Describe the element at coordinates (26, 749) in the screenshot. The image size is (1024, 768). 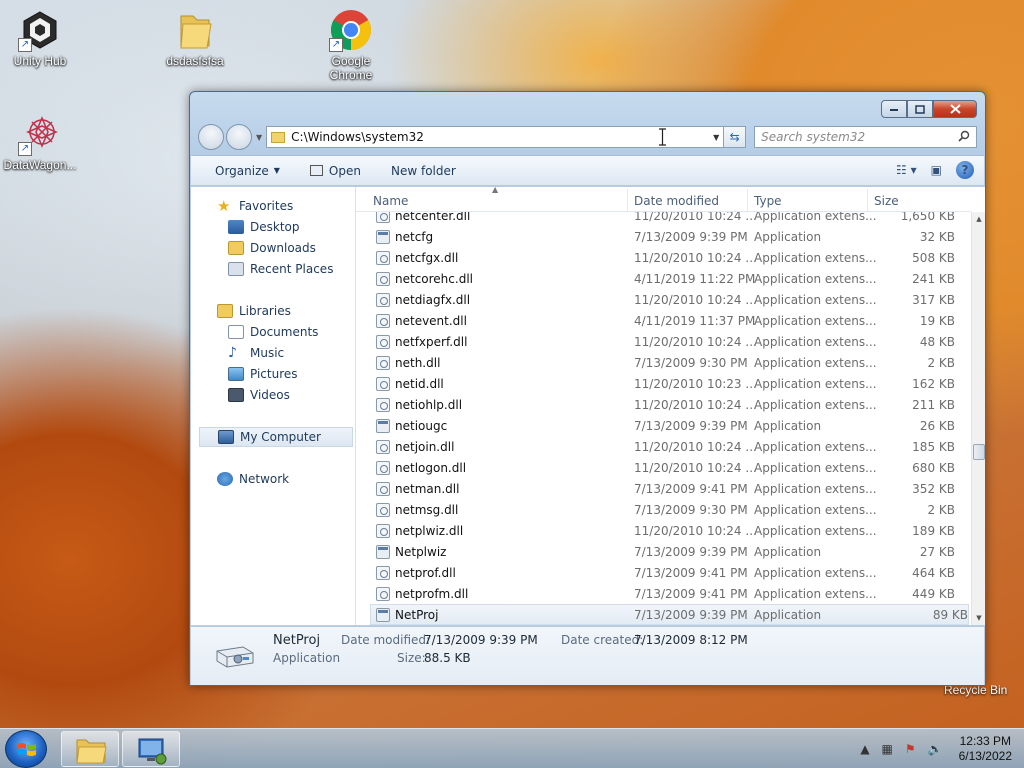
I see `start-button` at that location.